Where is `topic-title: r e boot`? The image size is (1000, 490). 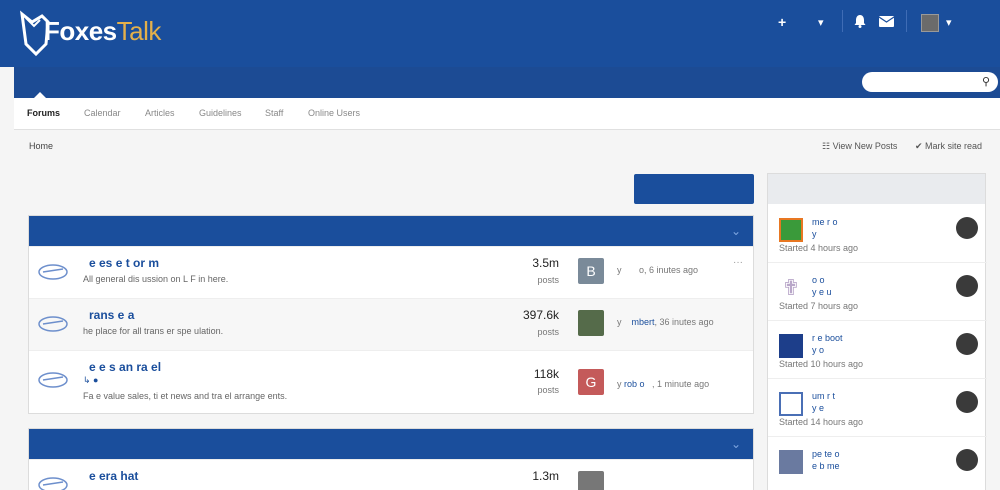 topic-title: r e boot is located at coordinates (827, 338).